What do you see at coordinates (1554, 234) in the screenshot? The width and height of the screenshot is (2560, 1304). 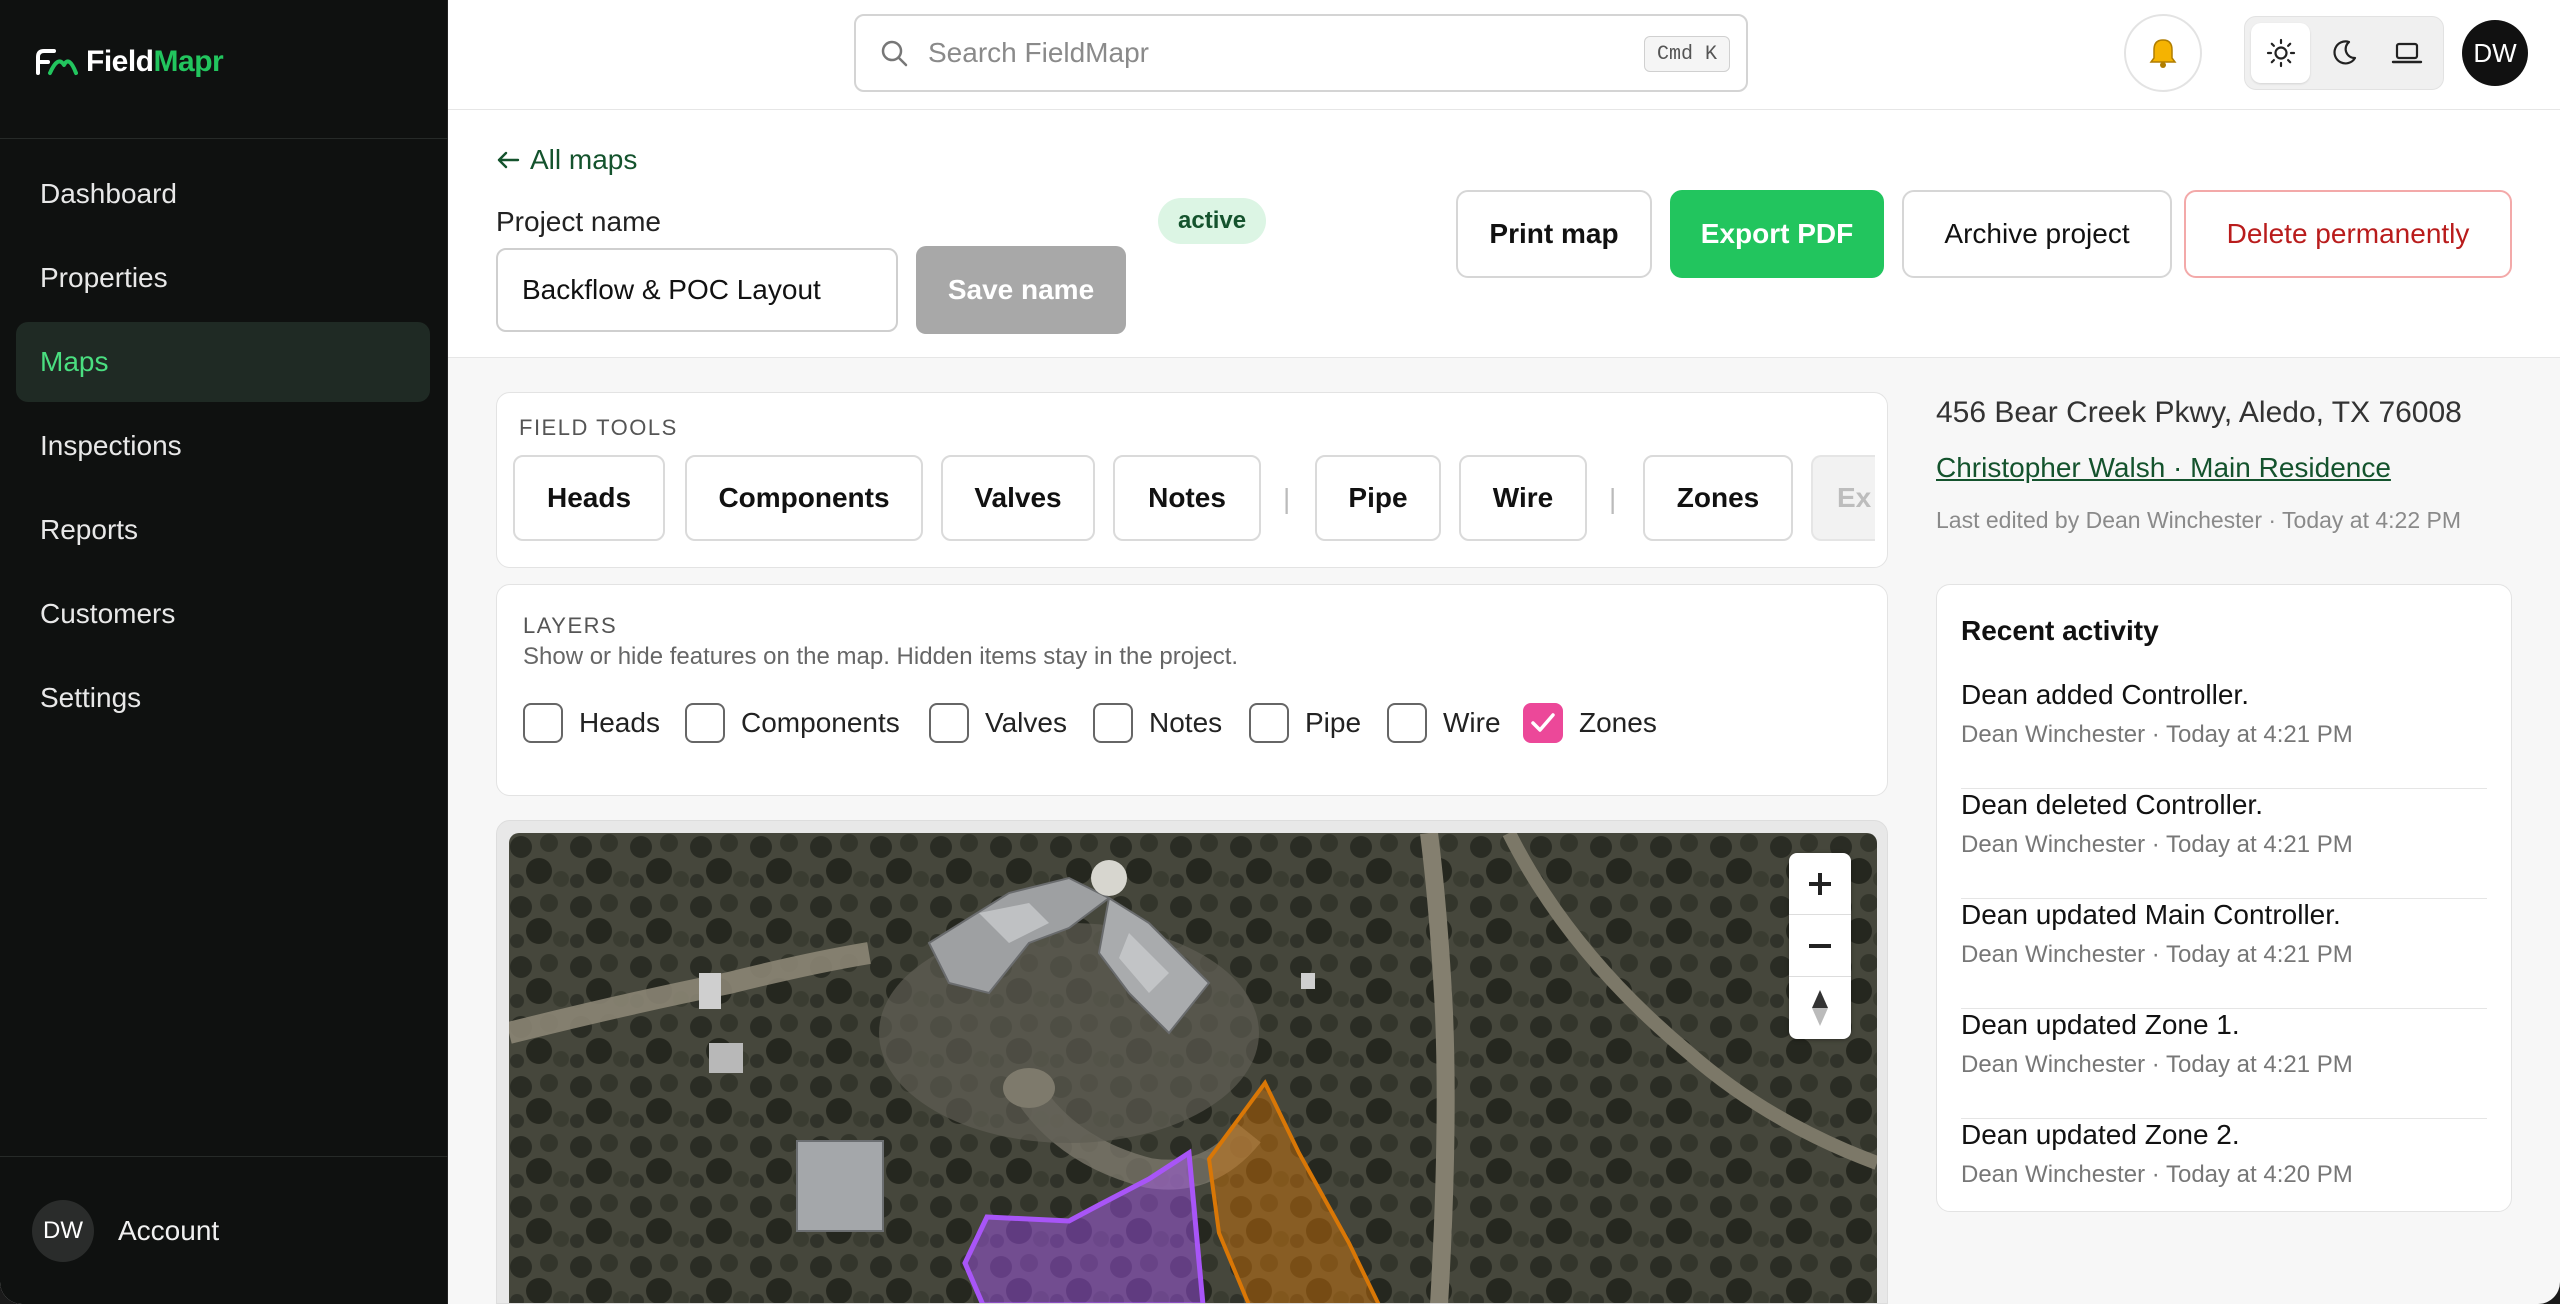 I see `print-map-button: Print map` at bounding box center [1554, 234].